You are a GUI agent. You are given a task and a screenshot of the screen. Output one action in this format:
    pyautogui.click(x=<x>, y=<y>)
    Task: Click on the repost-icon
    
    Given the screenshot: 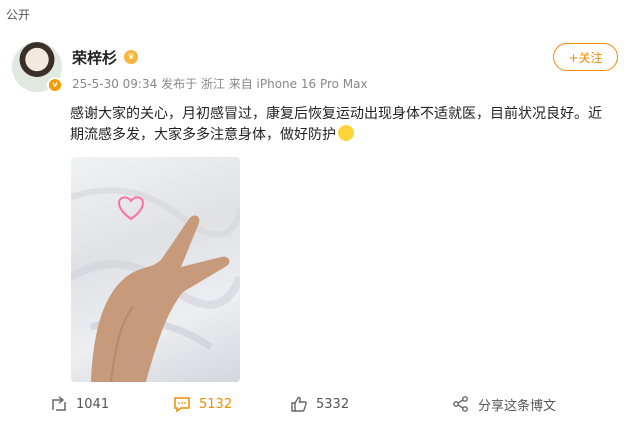 What is the action you would take?
    pyautogui.click(x=59, y=403)
    